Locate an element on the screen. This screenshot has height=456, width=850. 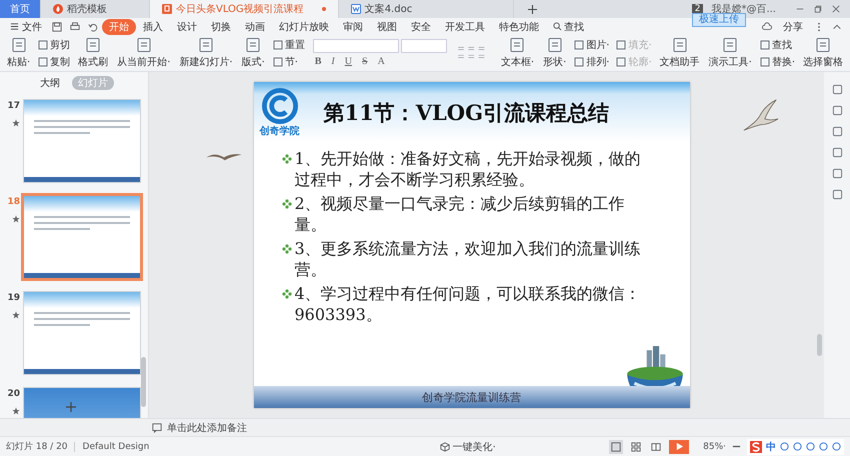
notes-placeholder: 单击此处添加备注 is located at coordinates (207, 427).